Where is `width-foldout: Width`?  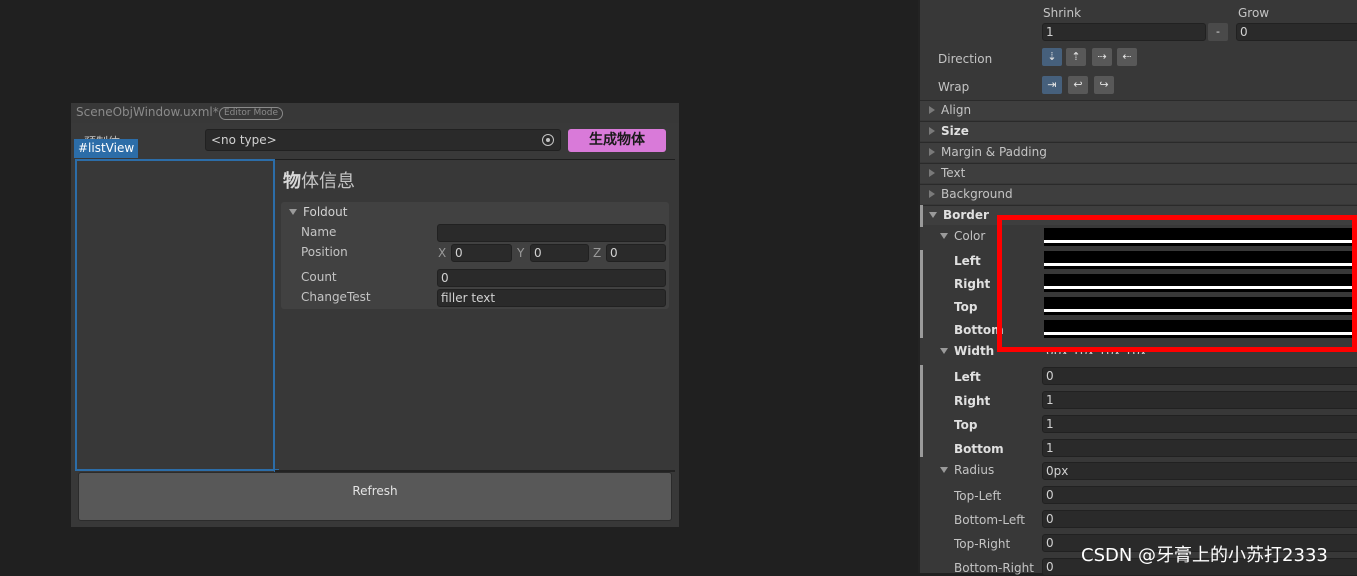 width-foldout: Width is located at coordinates (967, 351).